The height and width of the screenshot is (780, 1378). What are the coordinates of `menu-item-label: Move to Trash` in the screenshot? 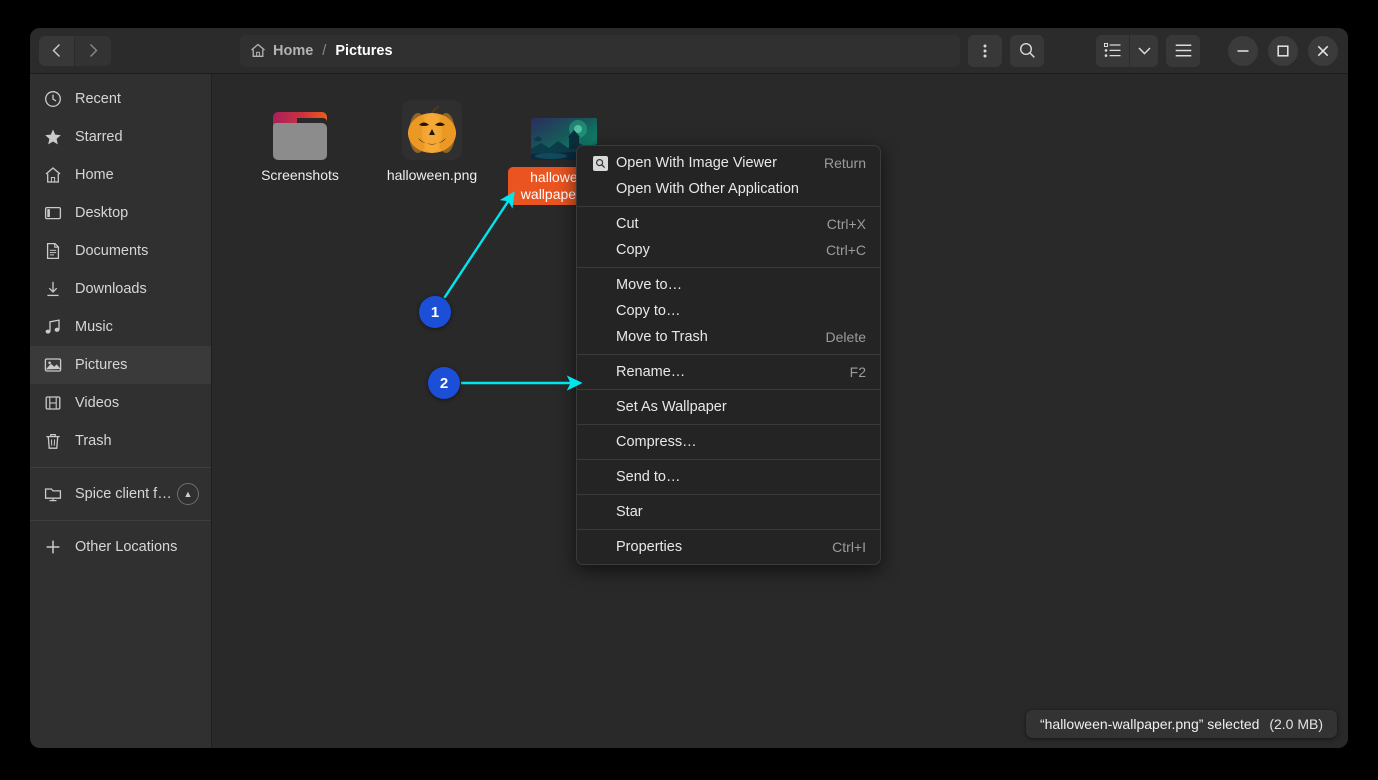 It's located at (662, 337).